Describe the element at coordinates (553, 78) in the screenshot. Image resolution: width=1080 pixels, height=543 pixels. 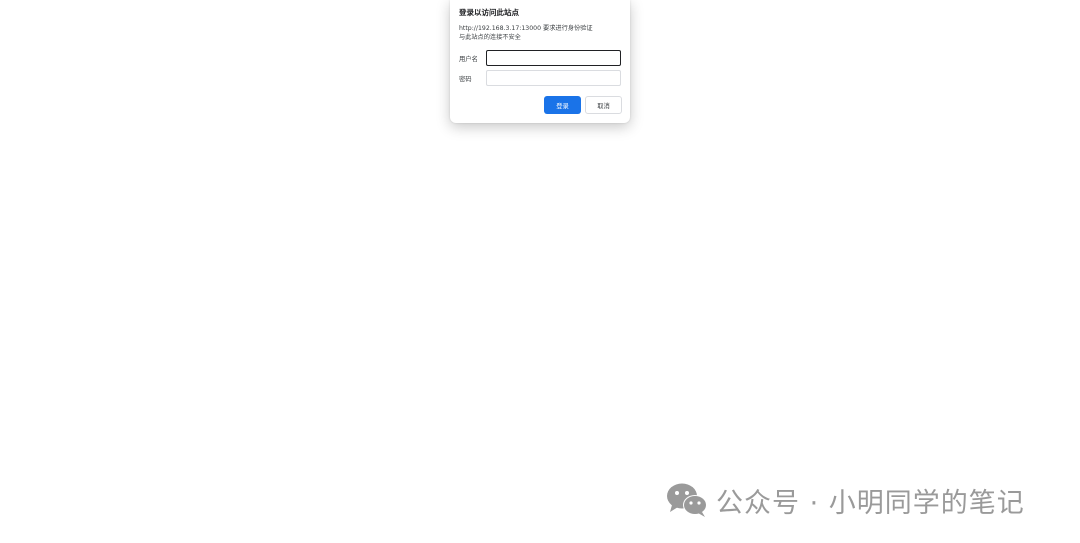
I see `password-input` at that location.